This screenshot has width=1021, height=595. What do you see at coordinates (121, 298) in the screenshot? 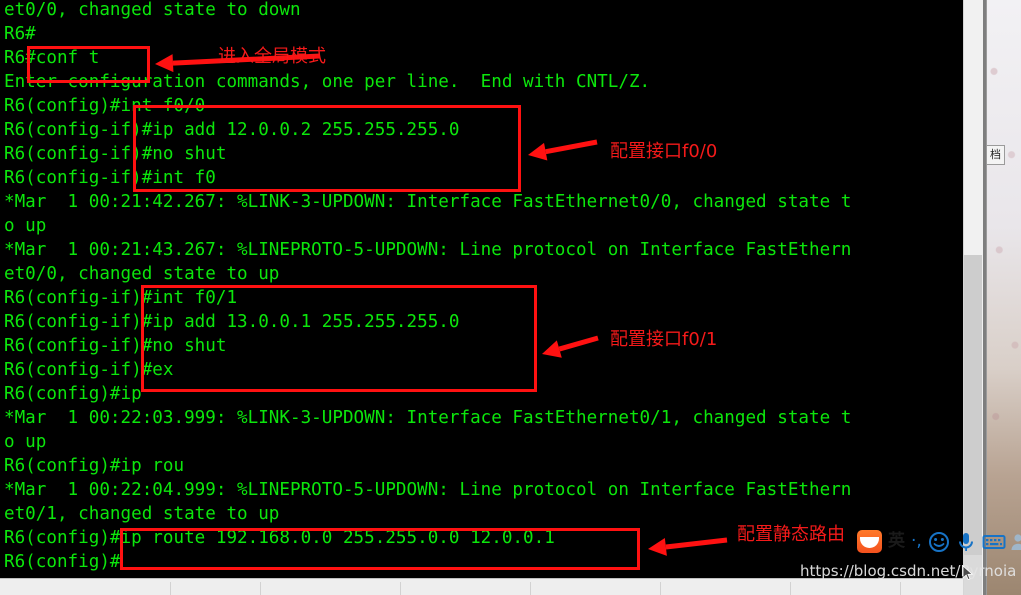
I see `terminal-line: R6(config-if)#int f0/1` at bounding box center [121, 298].